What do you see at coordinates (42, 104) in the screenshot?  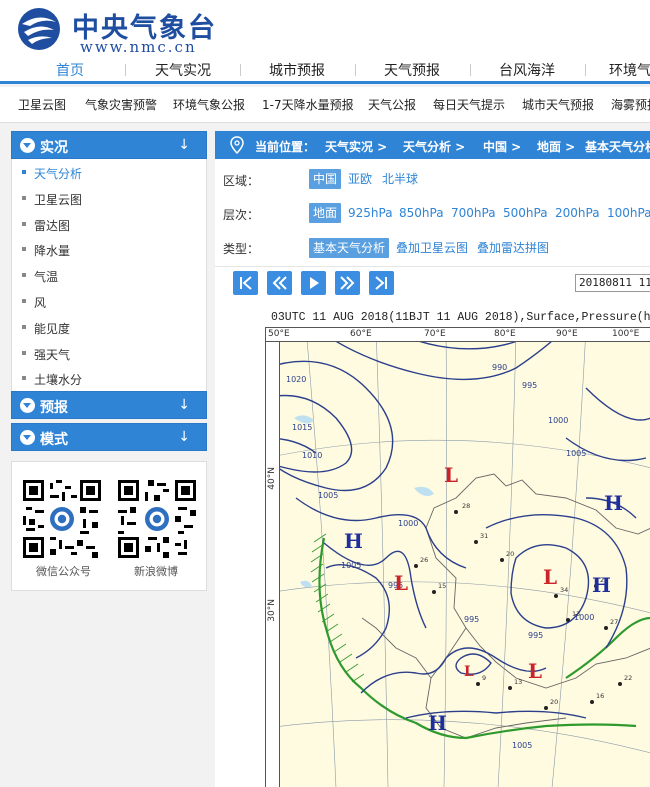 I see `subnav-satellite: 卫星云图` at bounding box center [42, 104].